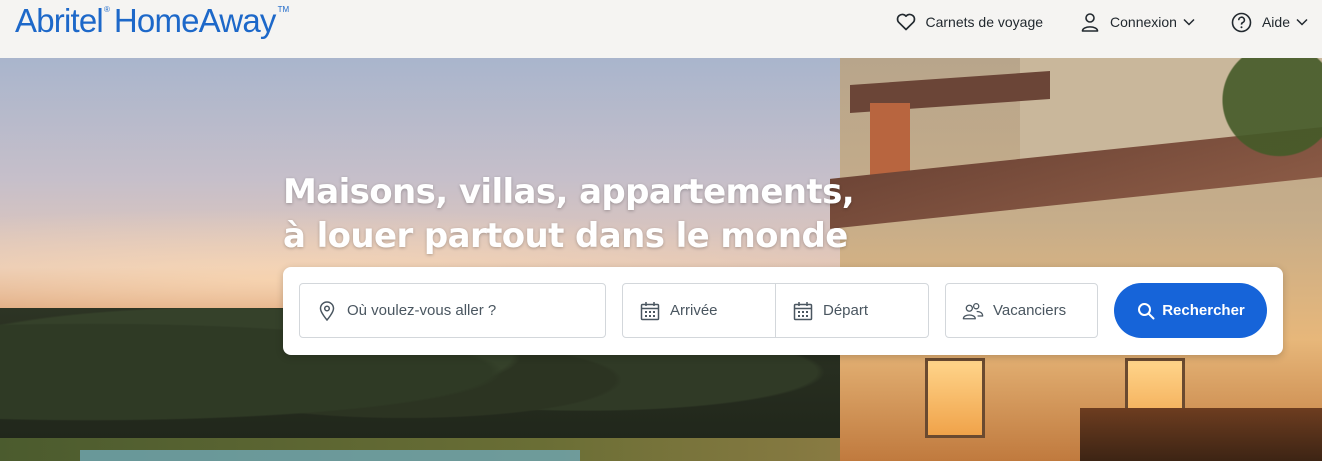 Image resolution: width=1322 pixels, height=461 pixels. I want to click on nav-item-help: Aide, so click(1269, 22).